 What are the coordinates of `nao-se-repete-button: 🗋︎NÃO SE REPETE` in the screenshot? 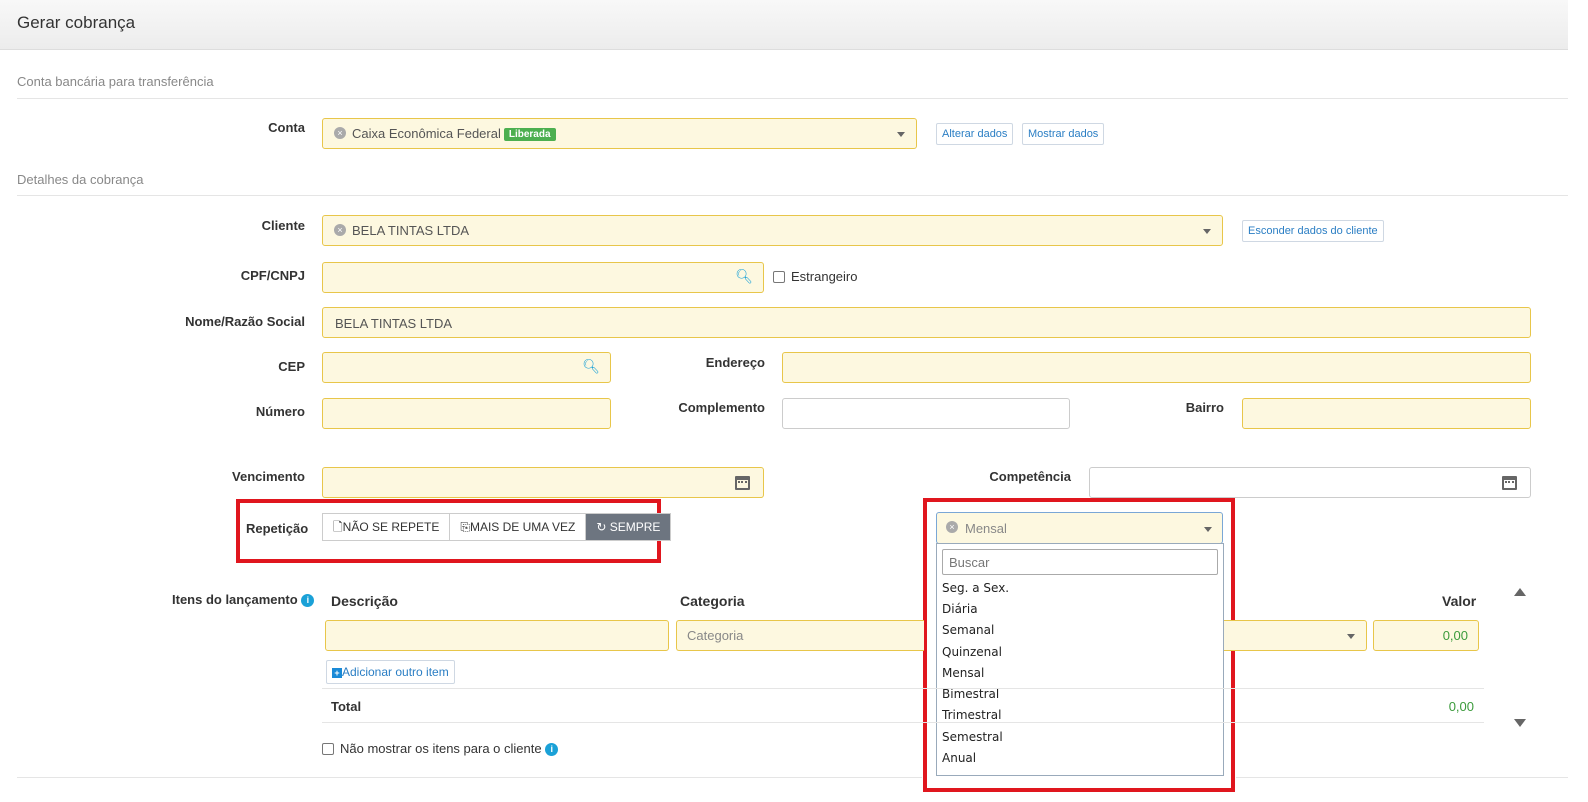 It's located at (387, 527).